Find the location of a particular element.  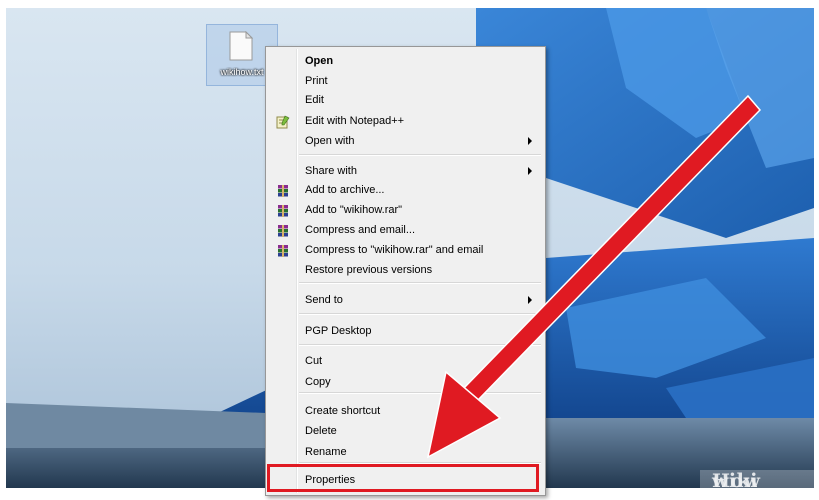

wikihow-watermark: wiki How is located at coordinates (757, 481).